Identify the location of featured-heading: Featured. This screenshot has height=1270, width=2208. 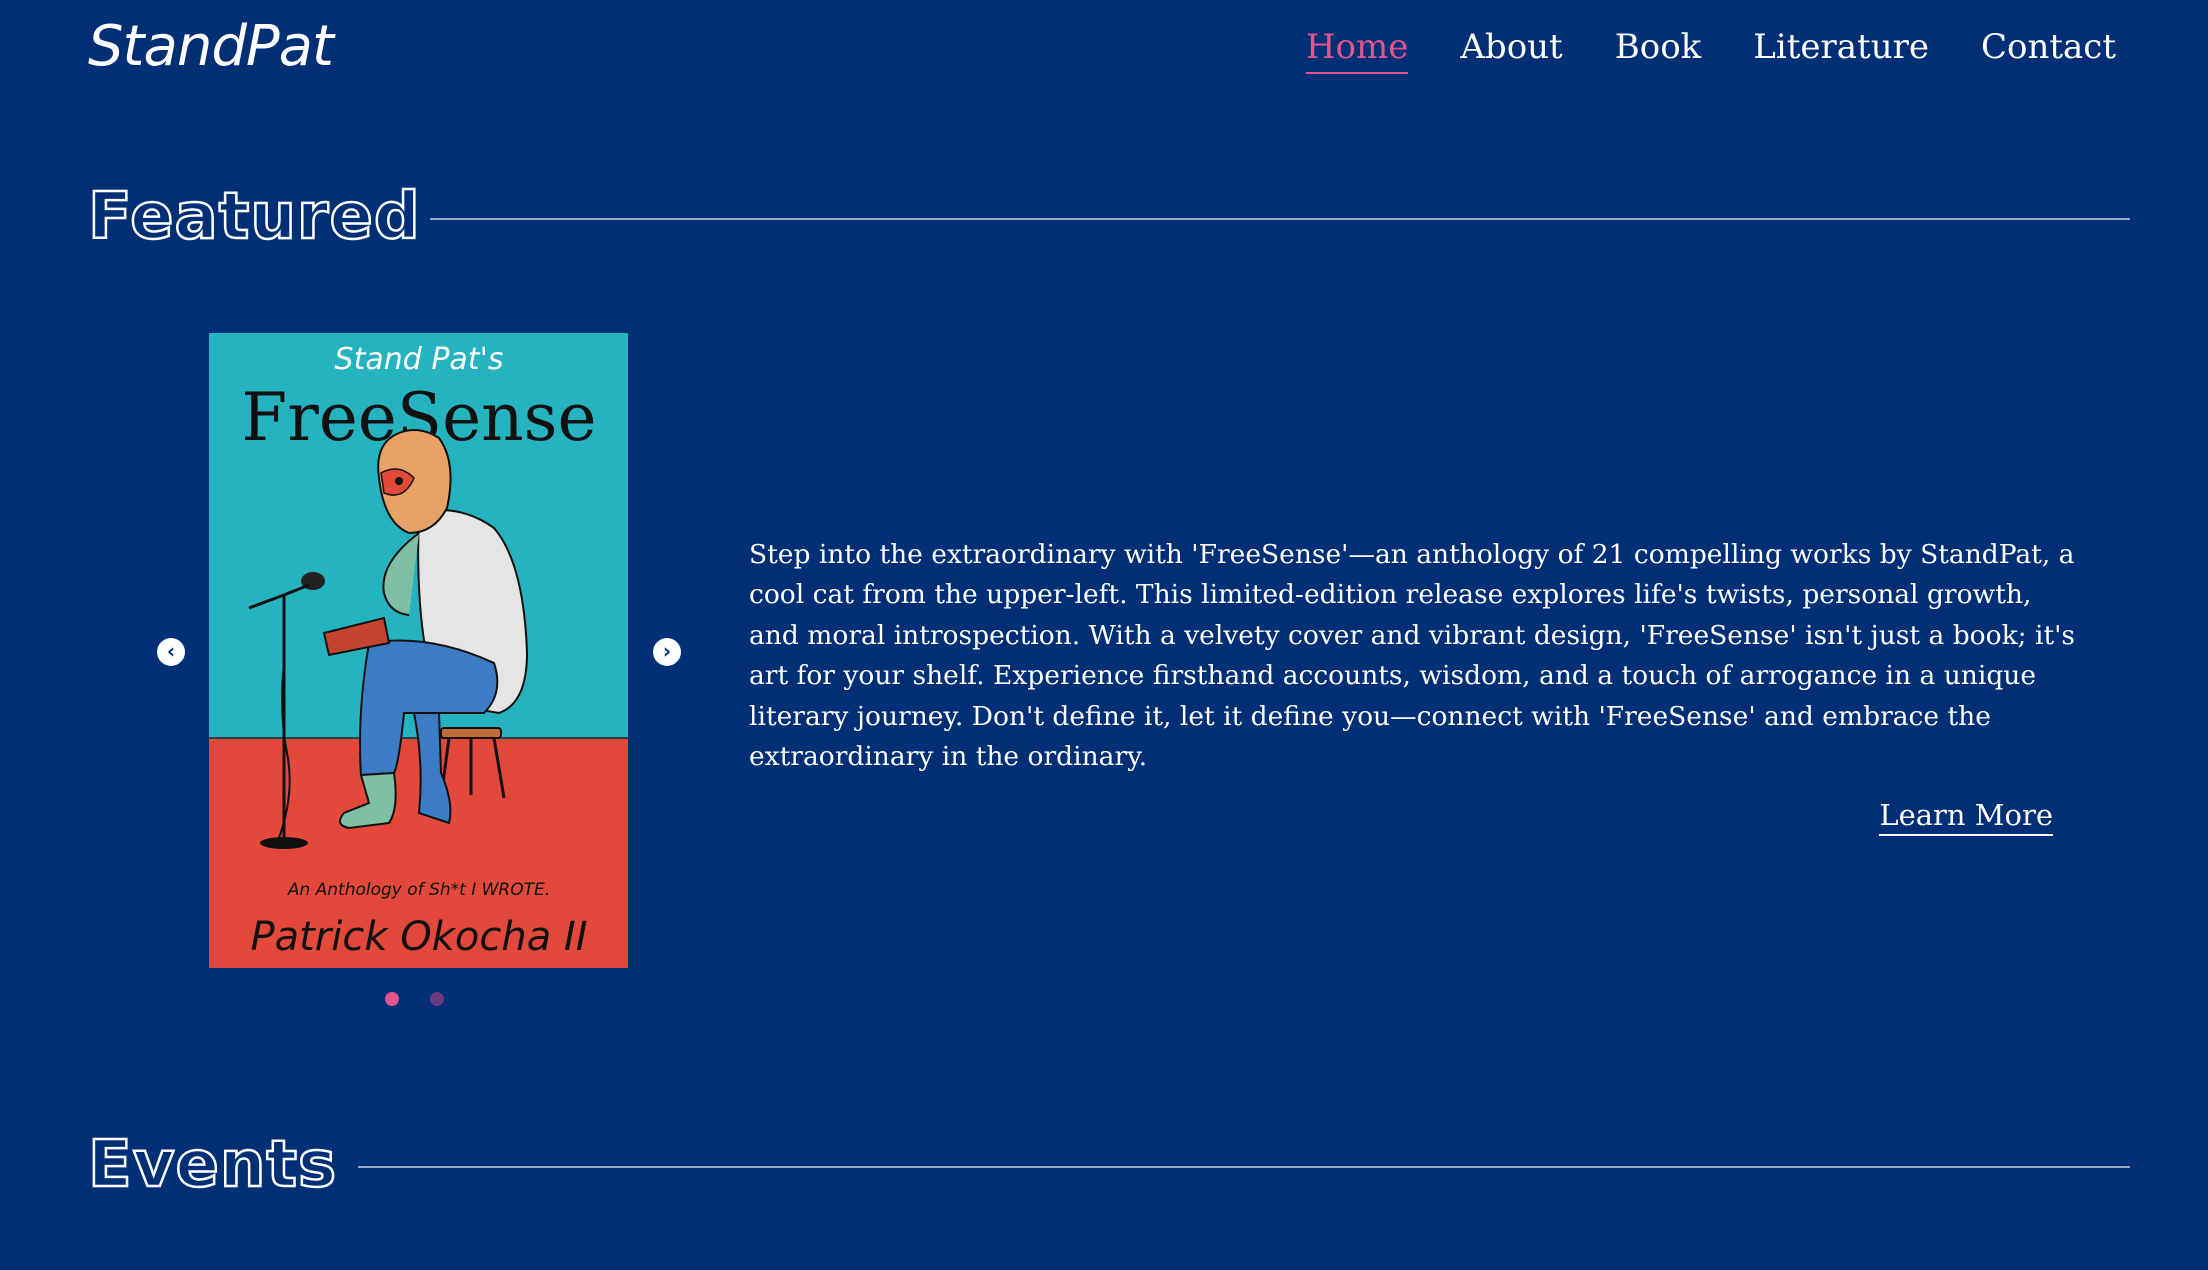
(254, 217).